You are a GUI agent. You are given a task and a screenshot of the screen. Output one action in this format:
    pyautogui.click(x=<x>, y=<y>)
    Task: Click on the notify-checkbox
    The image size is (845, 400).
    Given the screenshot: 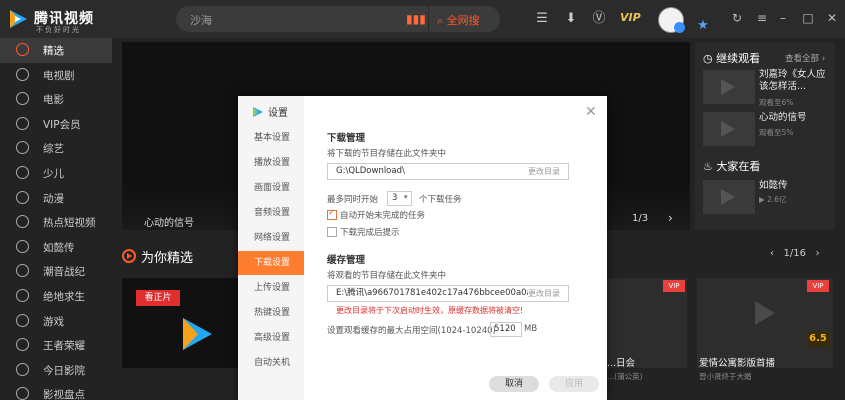 What is the action you would take?
    pyautogui.click(x=332, y=232)
    